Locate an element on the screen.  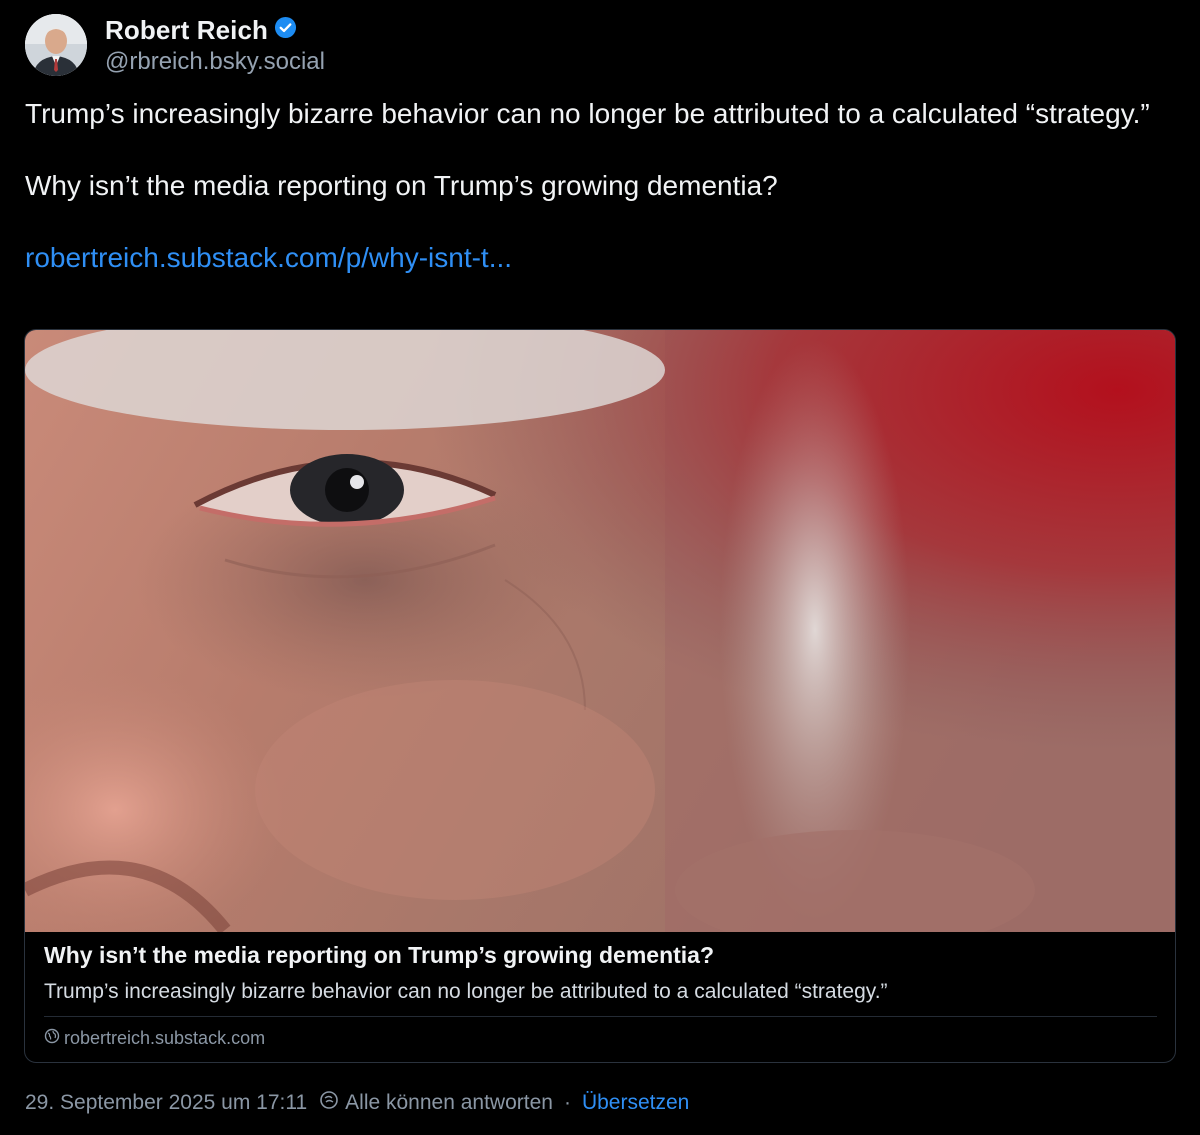
card-divider is located at coordinates (600, 1016).